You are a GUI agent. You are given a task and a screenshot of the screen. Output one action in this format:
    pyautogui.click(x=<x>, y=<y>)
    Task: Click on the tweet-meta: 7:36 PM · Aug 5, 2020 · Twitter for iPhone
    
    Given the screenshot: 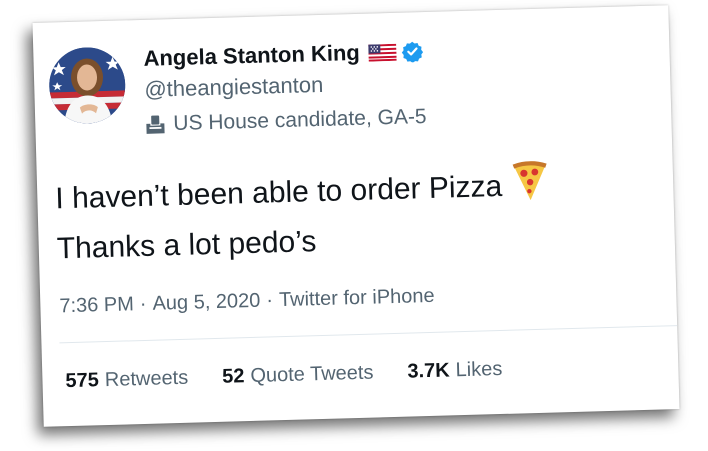 What is the action you would take?
    pyautogui.click(x=247, y=301)
    